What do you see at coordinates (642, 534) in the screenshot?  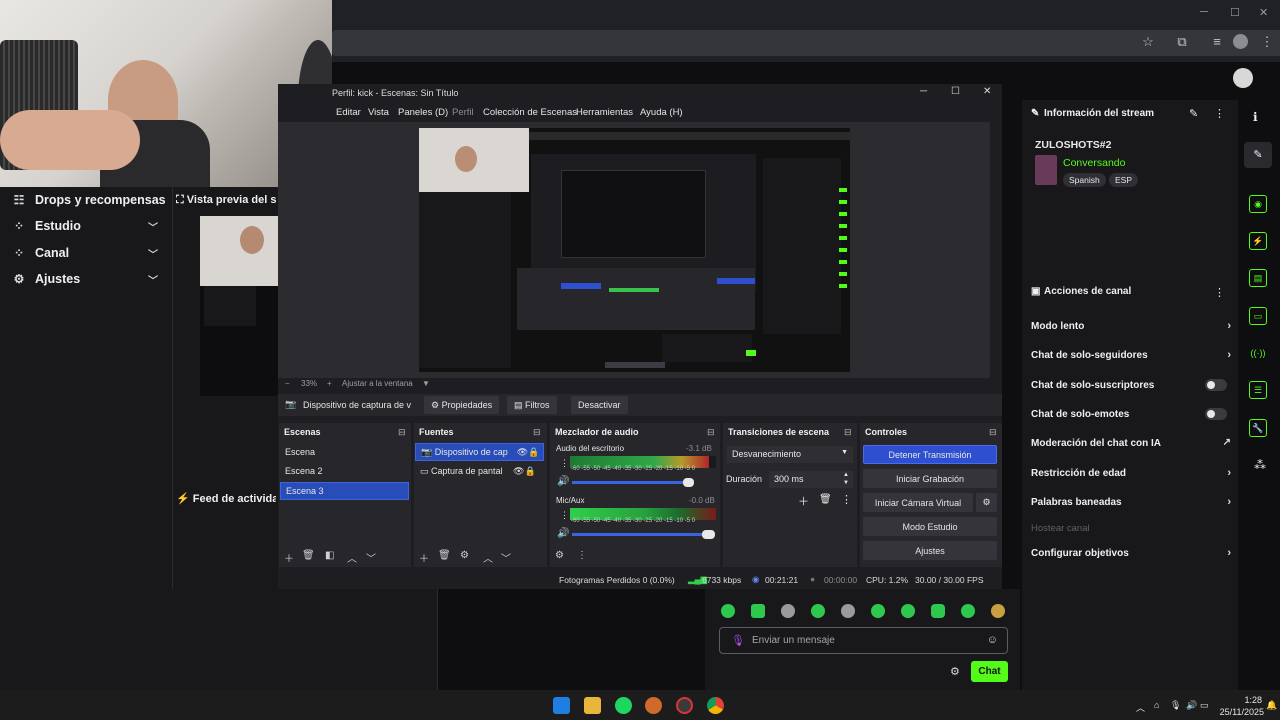 I see `mic-volume-slider` at bounding box center [642, 534].